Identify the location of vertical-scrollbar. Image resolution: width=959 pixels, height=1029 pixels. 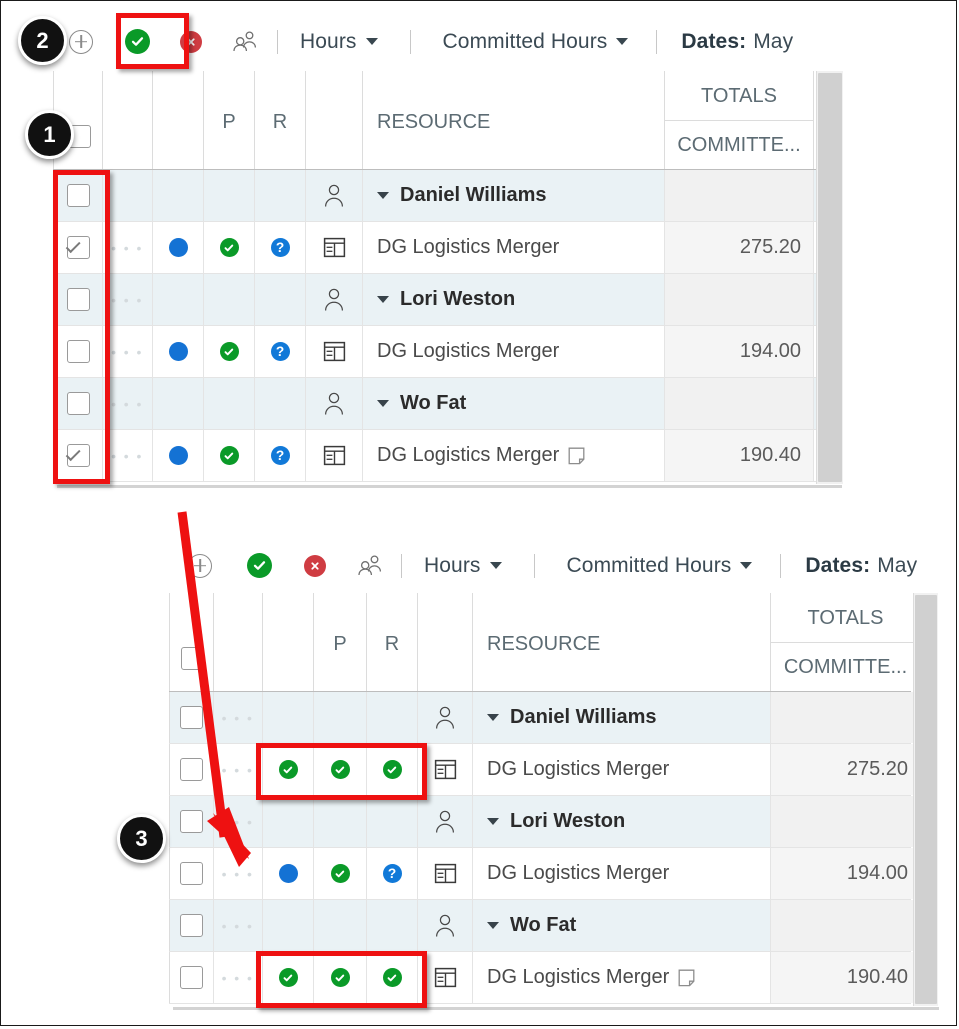
(829, 277).